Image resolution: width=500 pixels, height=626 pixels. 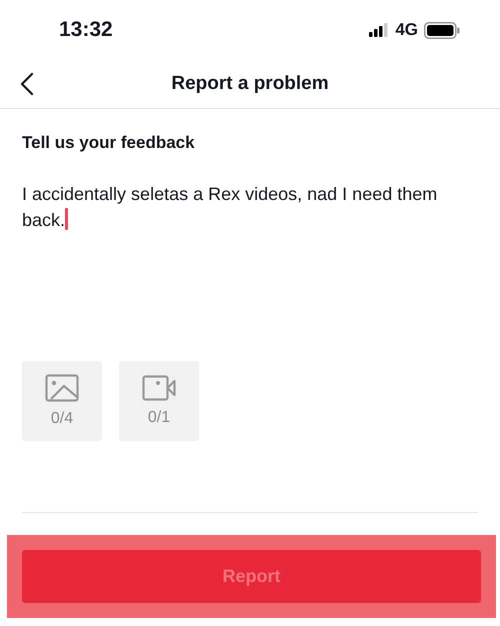 What do you see at coordinates (250, 84) in the screenshot?
I see `page-title: Report a problem` at bounding box center [250, 84].